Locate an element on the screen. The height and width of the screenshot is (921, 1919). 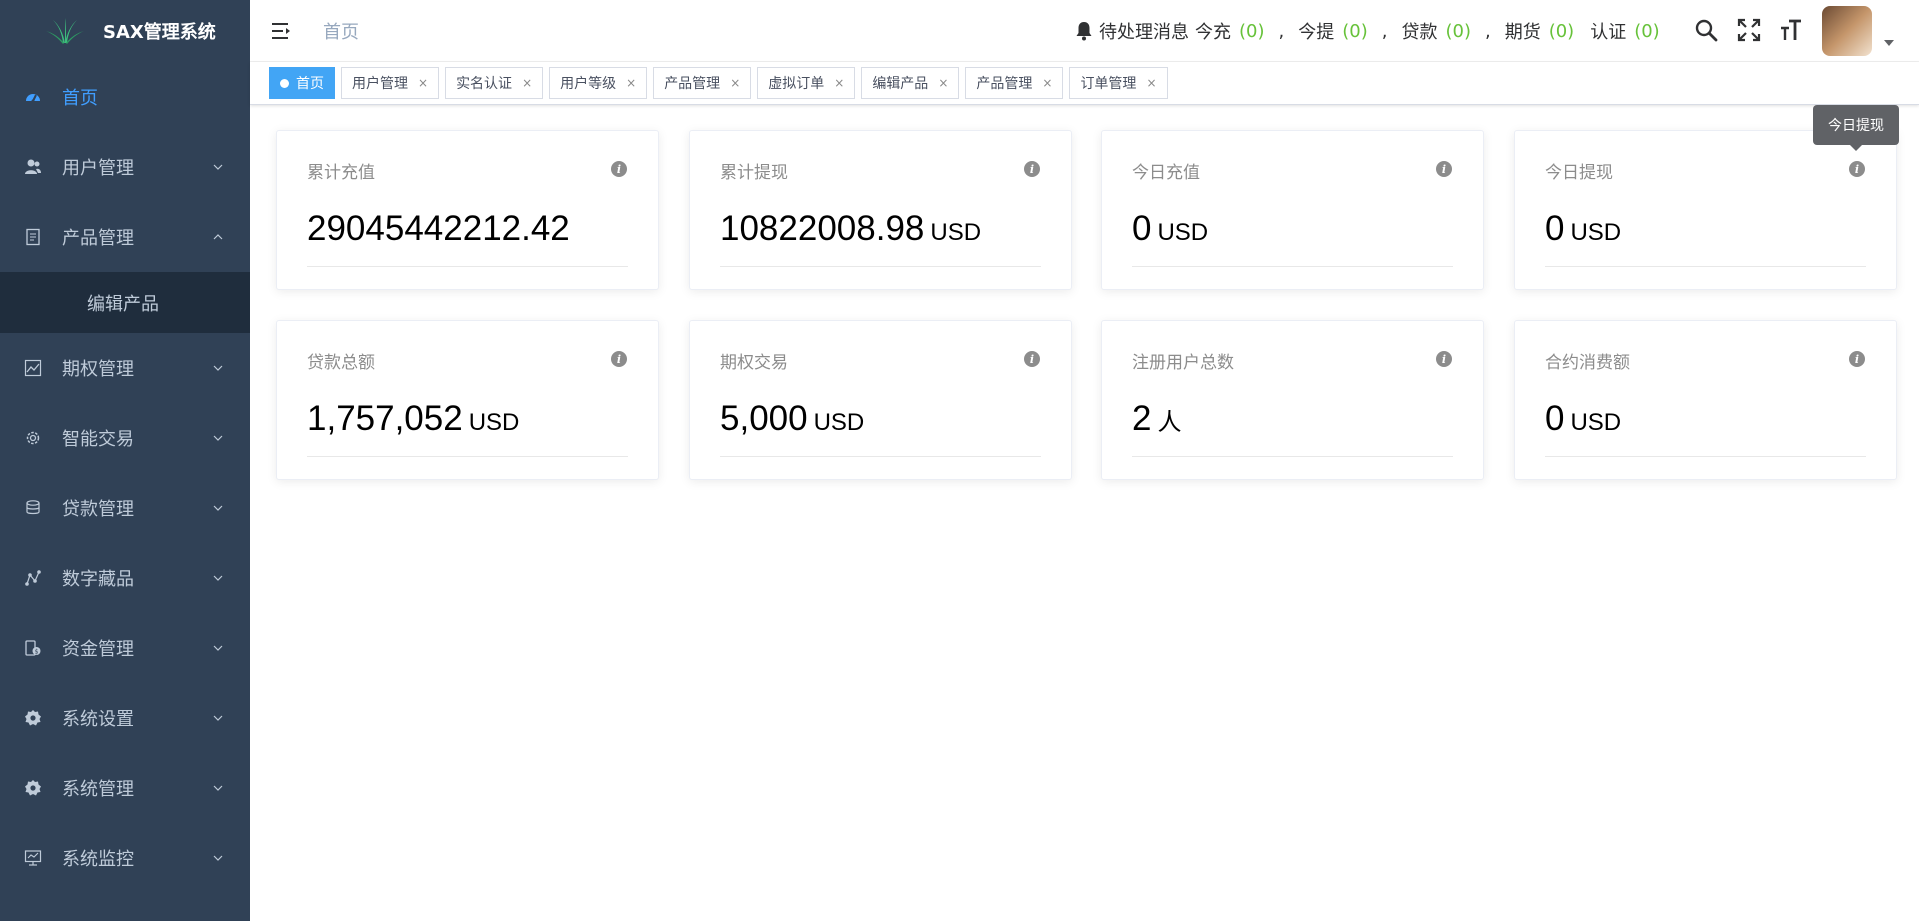
settings-icon is located at coordinates (33, 788).